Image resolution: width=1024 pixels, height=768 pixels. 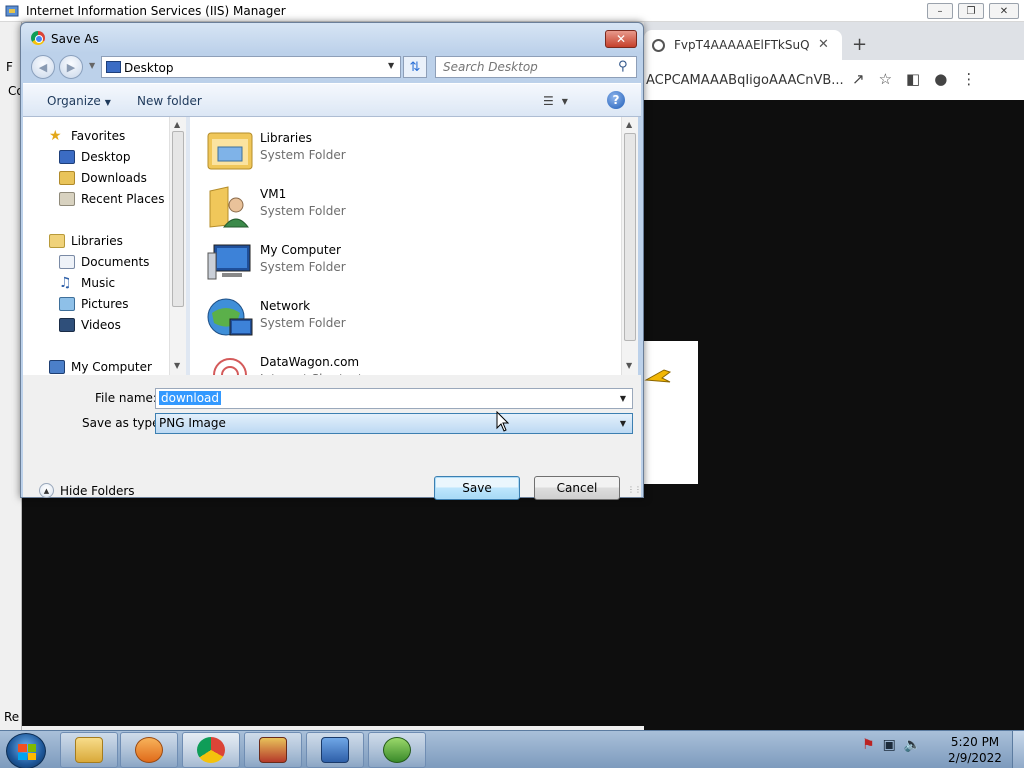 What do you see at coordinates (356, 315) in the screenshot?
I see `list-item-network: Network System Folder` at bounding box center [356, 315].